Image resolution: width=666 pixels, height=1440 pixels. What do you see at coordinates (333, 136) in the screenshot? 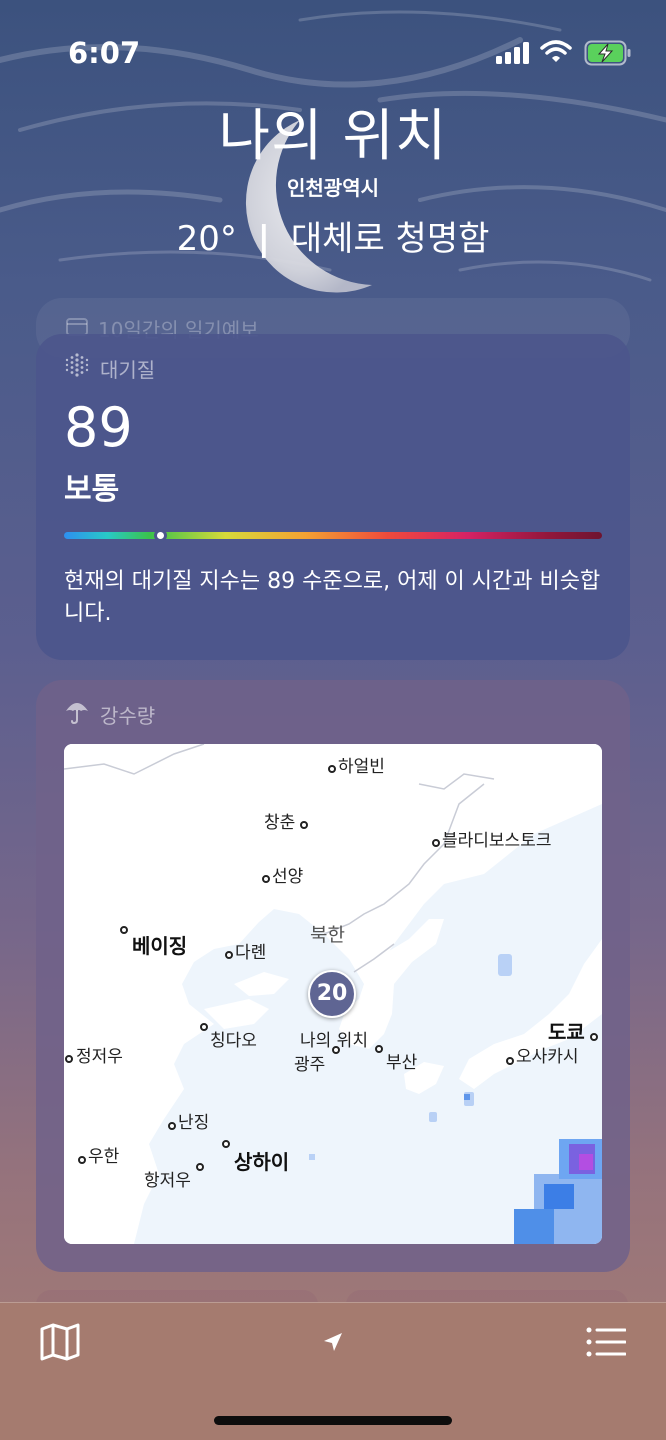
I see `location-title: 나의 위치` at bounding box center [333, 136].